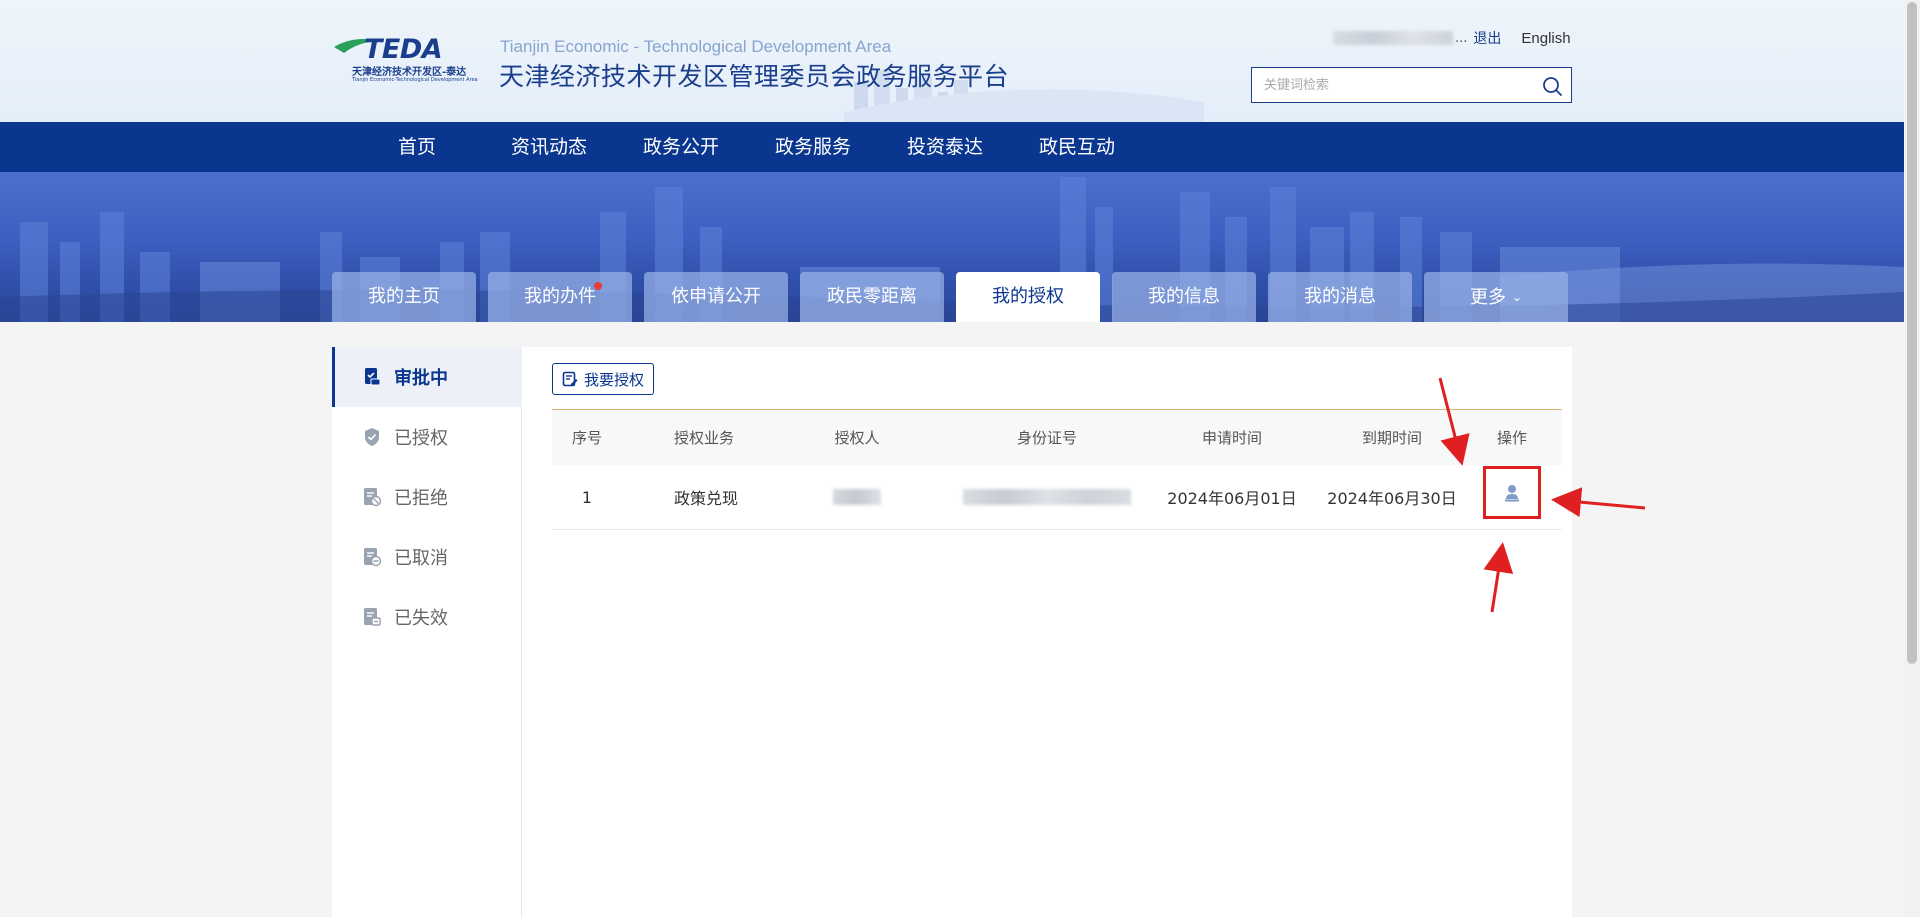  Describe the element at coordinates (1387, 85) in the screenshot. I see `search-input` at that location.